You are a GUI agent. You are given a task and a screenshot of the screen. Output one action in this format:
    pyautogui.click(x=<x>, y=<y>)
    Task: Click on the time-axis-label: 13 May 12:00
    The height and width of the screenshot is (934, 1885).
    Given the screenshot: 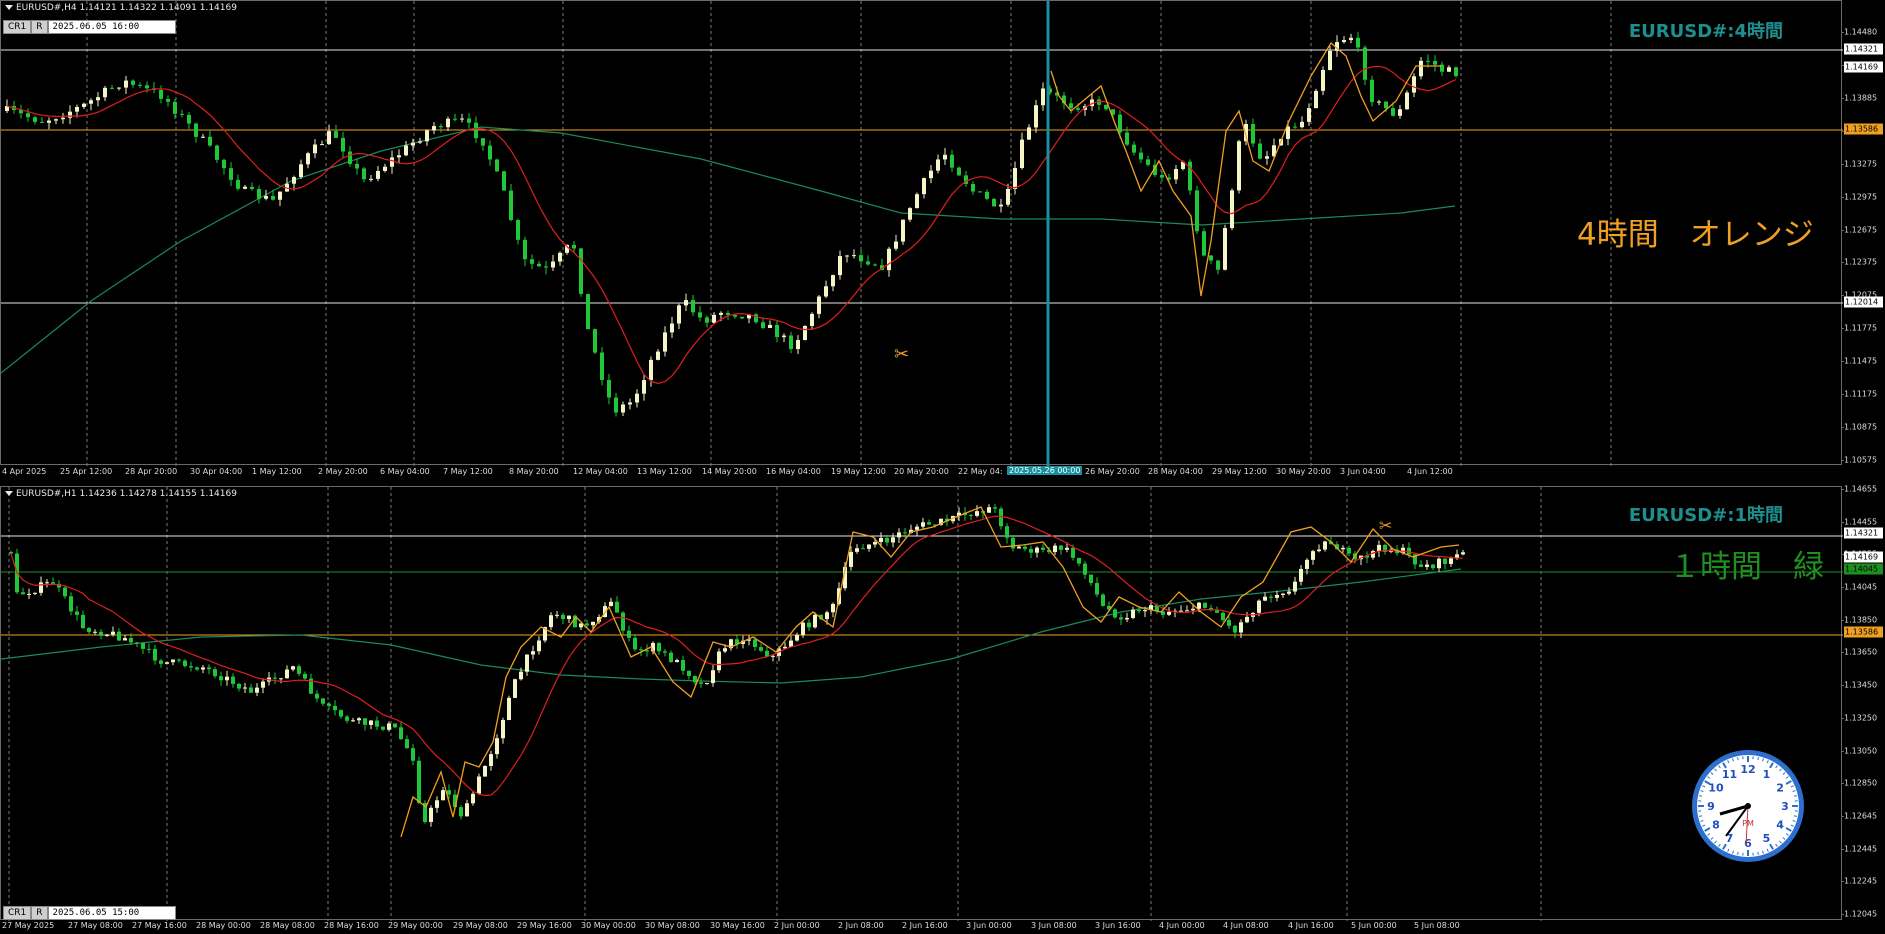 What is the action you would take?
    pyautogui.click(x=664, y=471)
    